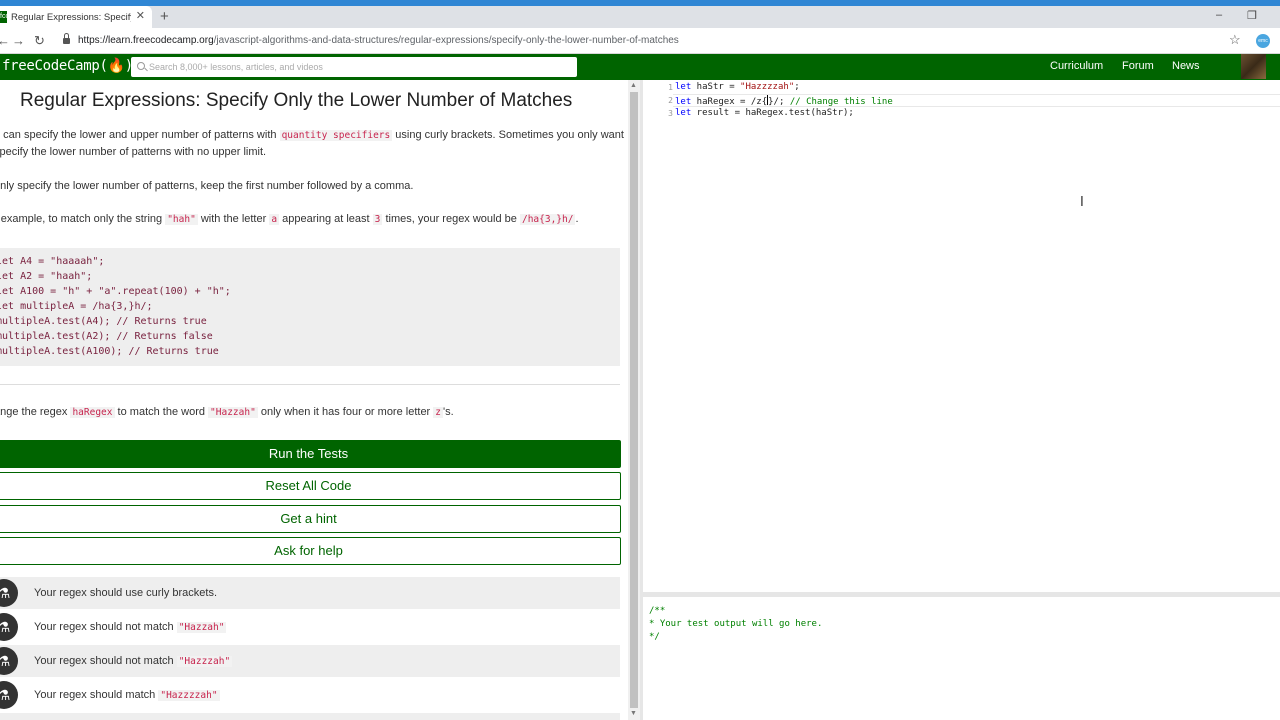  What do you see at coordinates (310, 716) in the screenshot?
I see `test-item` at bounding box center [310, 716].